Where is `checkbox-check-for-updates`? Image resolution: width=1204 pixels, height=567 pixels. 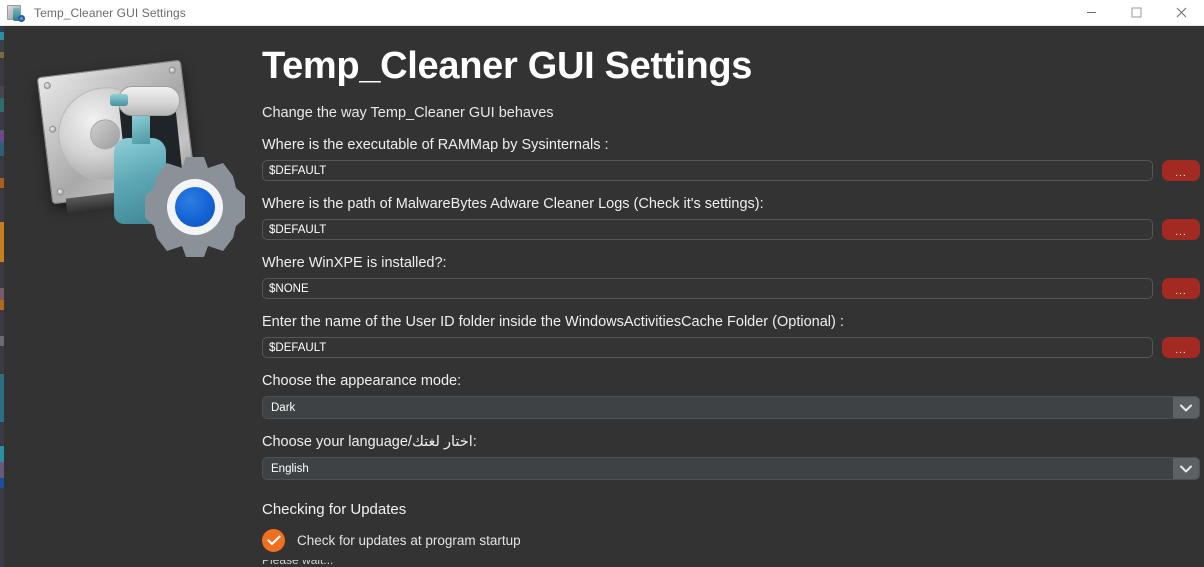 checkbox-check-for-updates is located at coordinates (273, 540).